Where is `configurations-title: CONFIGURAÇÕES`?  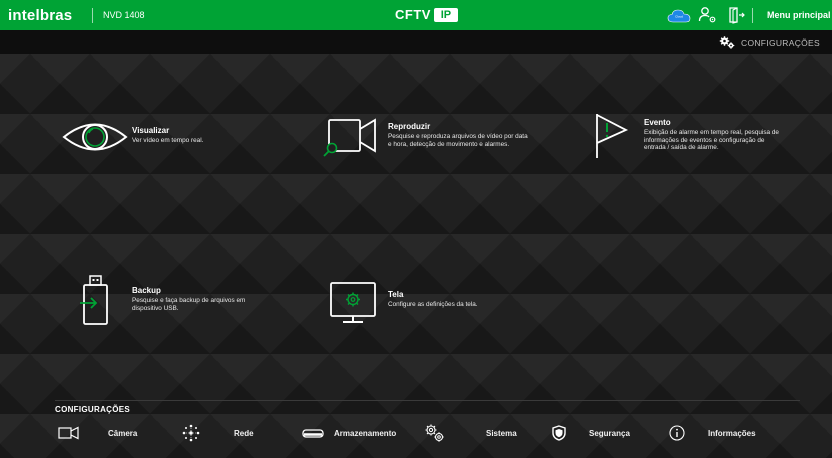 configurations-title: CONFIGURAÇÕES is located at coordinates (93, 409).